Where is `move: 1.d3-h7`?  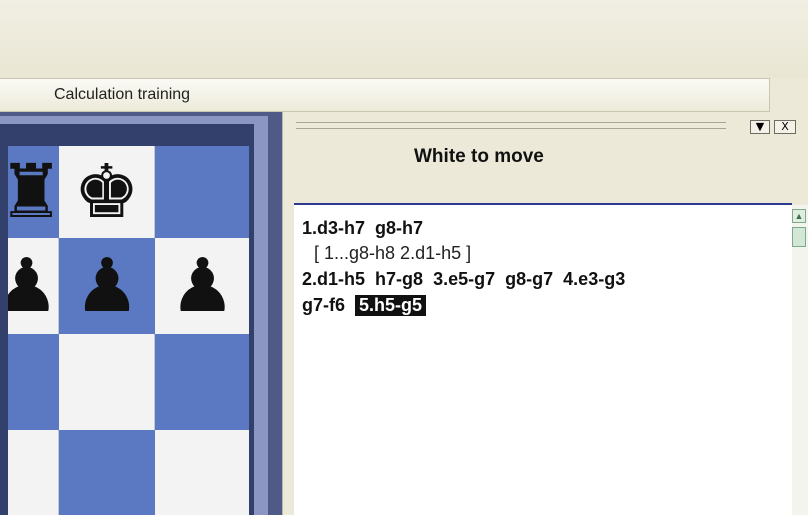
move: 1.d3-h7 is located at coordinates (333, 228).